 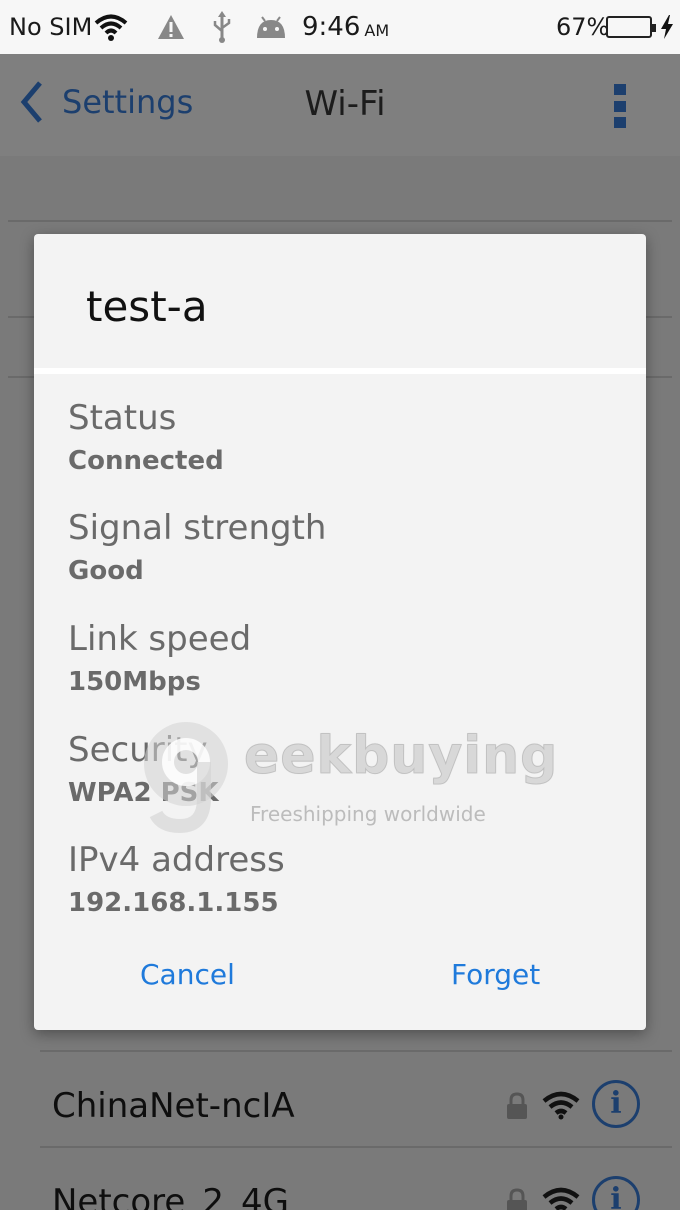 What do you see at coordinates (134, 682) in the screenshot?
I see `field-value: 150Mbps` at bounding box center [134, 682].